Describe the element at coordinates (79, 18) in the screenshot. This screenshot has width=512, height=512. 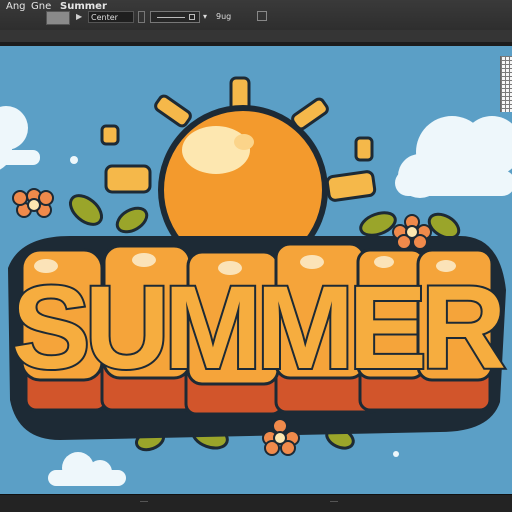
I see `play-icon: ▶` at that location.